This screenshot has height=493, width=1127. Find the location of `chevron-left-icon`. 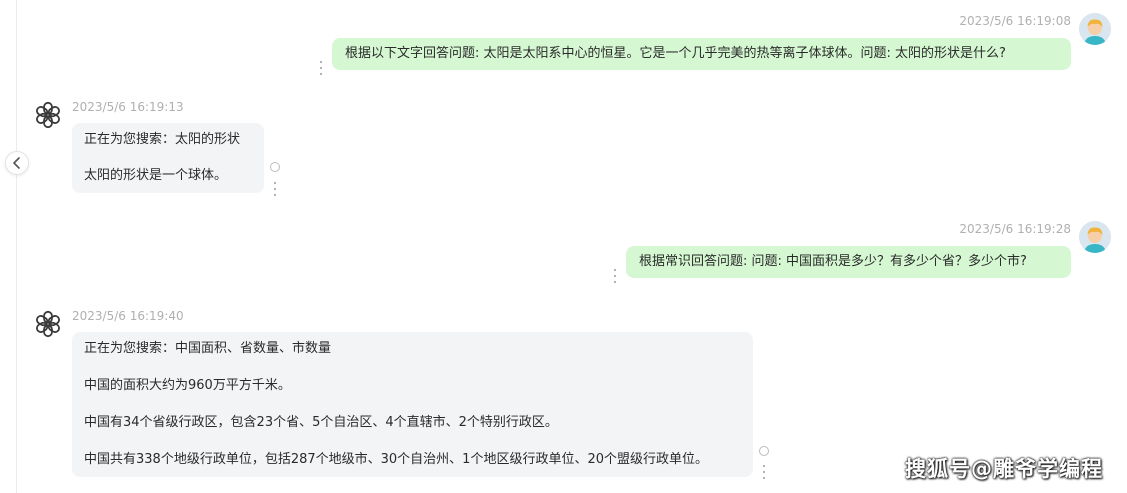

chevron-left-icon is located at coordinates (16, 163).